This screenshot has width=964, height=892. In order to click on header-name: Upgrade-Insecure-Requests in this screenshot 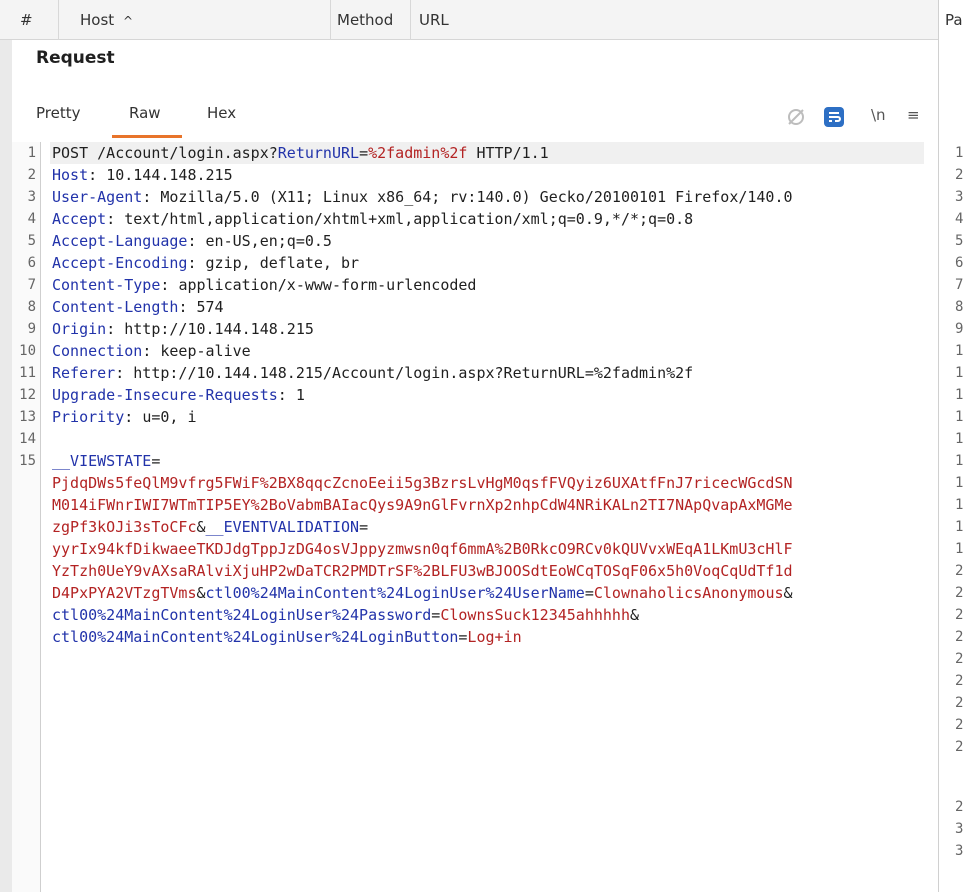, I will do `click(165, 395)`.